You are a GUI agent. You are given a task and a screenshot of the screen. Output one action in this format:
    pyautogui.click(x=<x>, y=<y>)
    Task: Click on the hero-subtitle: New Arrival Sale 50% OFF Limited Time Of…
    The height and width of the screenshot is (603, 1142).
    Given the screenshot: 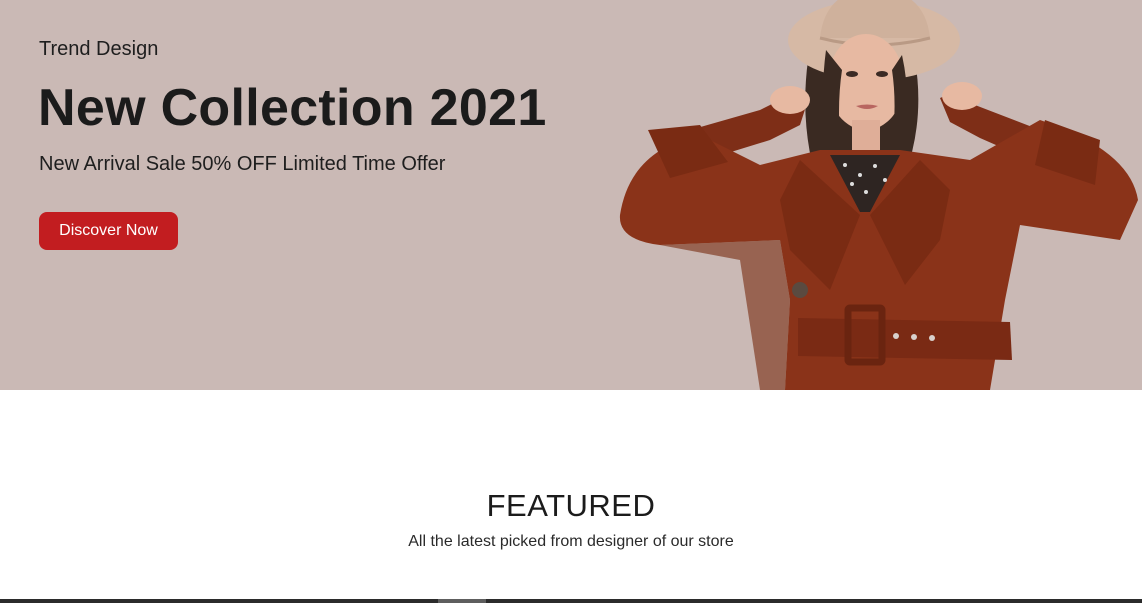 What is the action you would take?
    pyautogui.click(x=242, y=164)
    